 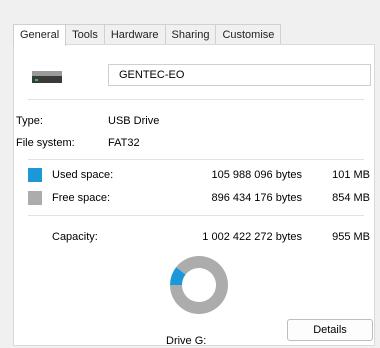 I want to click on free-space-slice, so click(x=199, y=285).